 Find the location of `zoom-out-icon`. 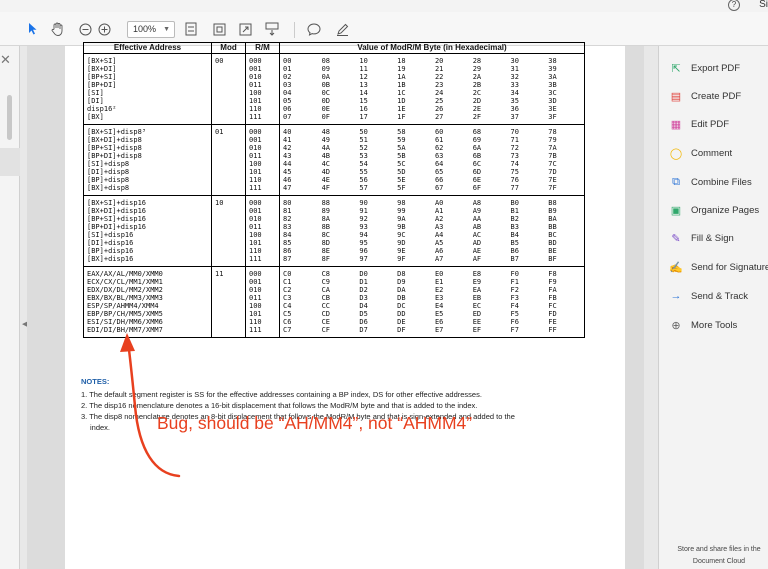

zoom-out-icon is located at coordinates (85, 29).